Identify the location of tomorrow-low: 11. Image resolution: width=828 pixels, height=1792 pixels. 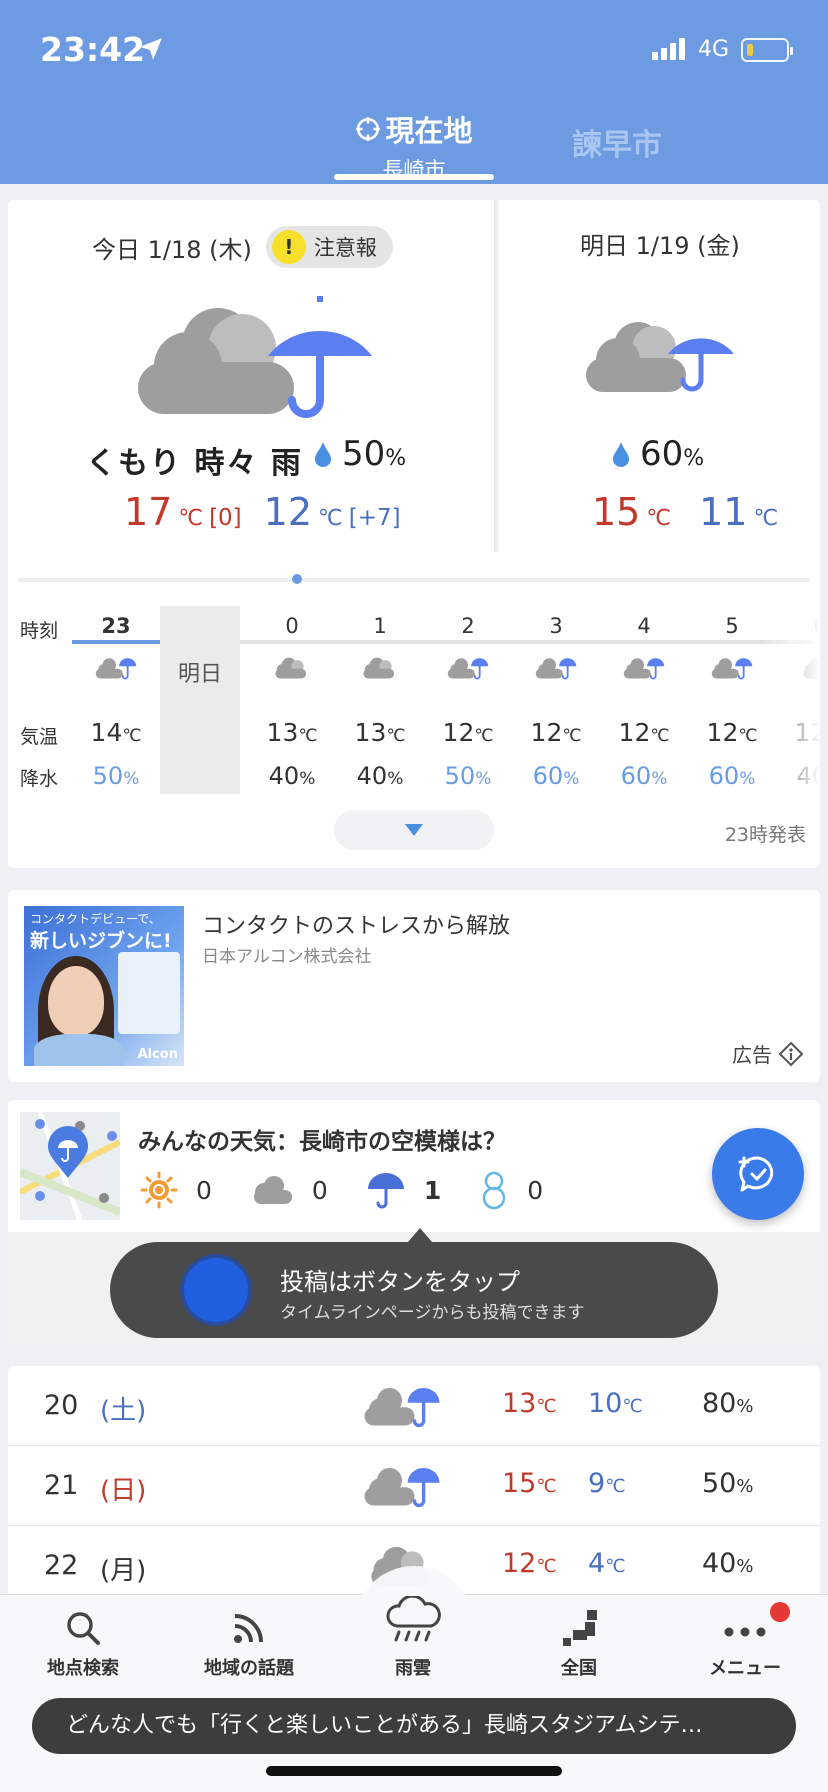
(723, 512).